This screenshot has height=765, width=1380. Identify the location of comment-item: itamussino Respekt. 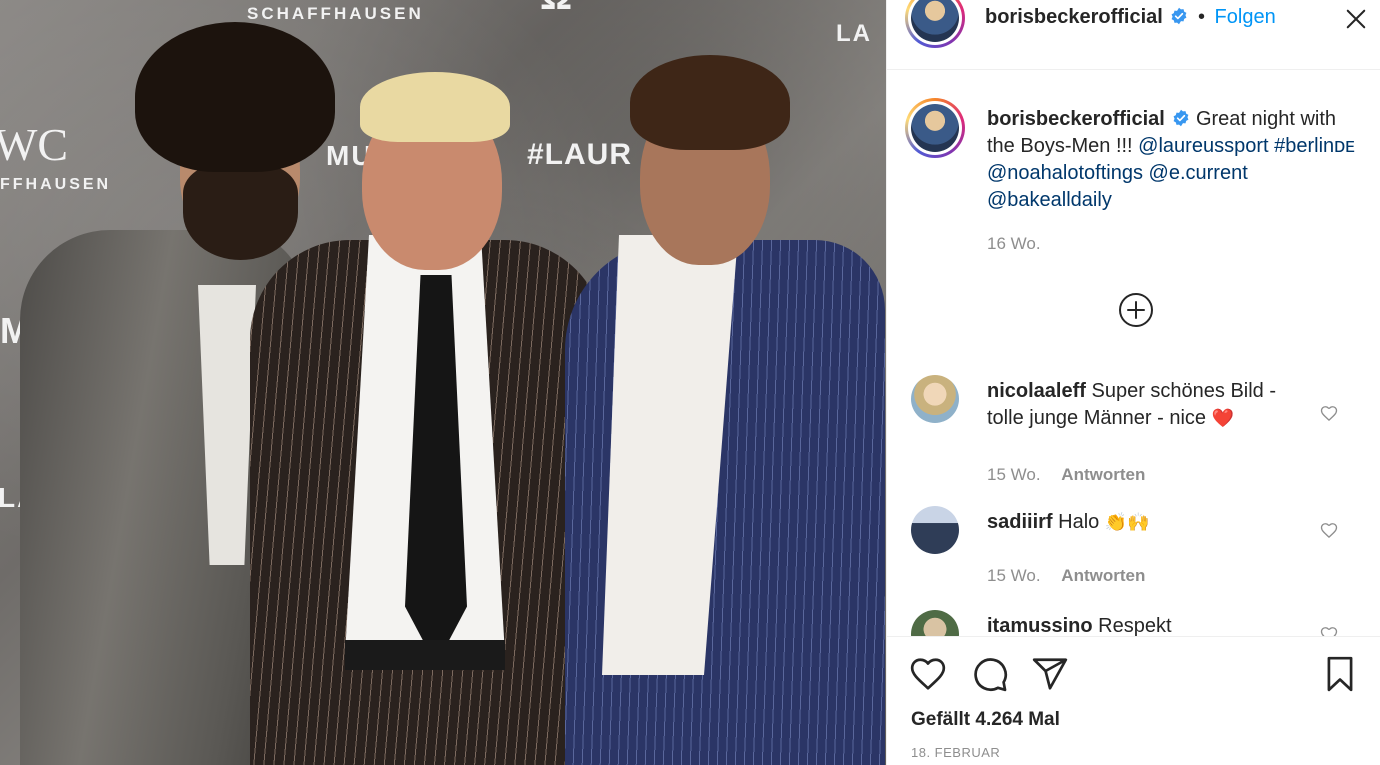
(1131, 623).